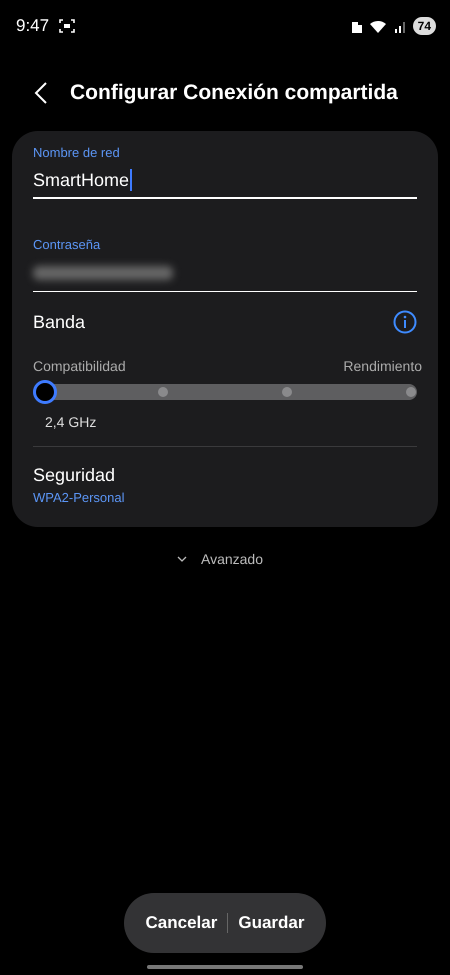 The image size is (450, 975). I want to click on field-label: Nombre de red, so click(77, 152).